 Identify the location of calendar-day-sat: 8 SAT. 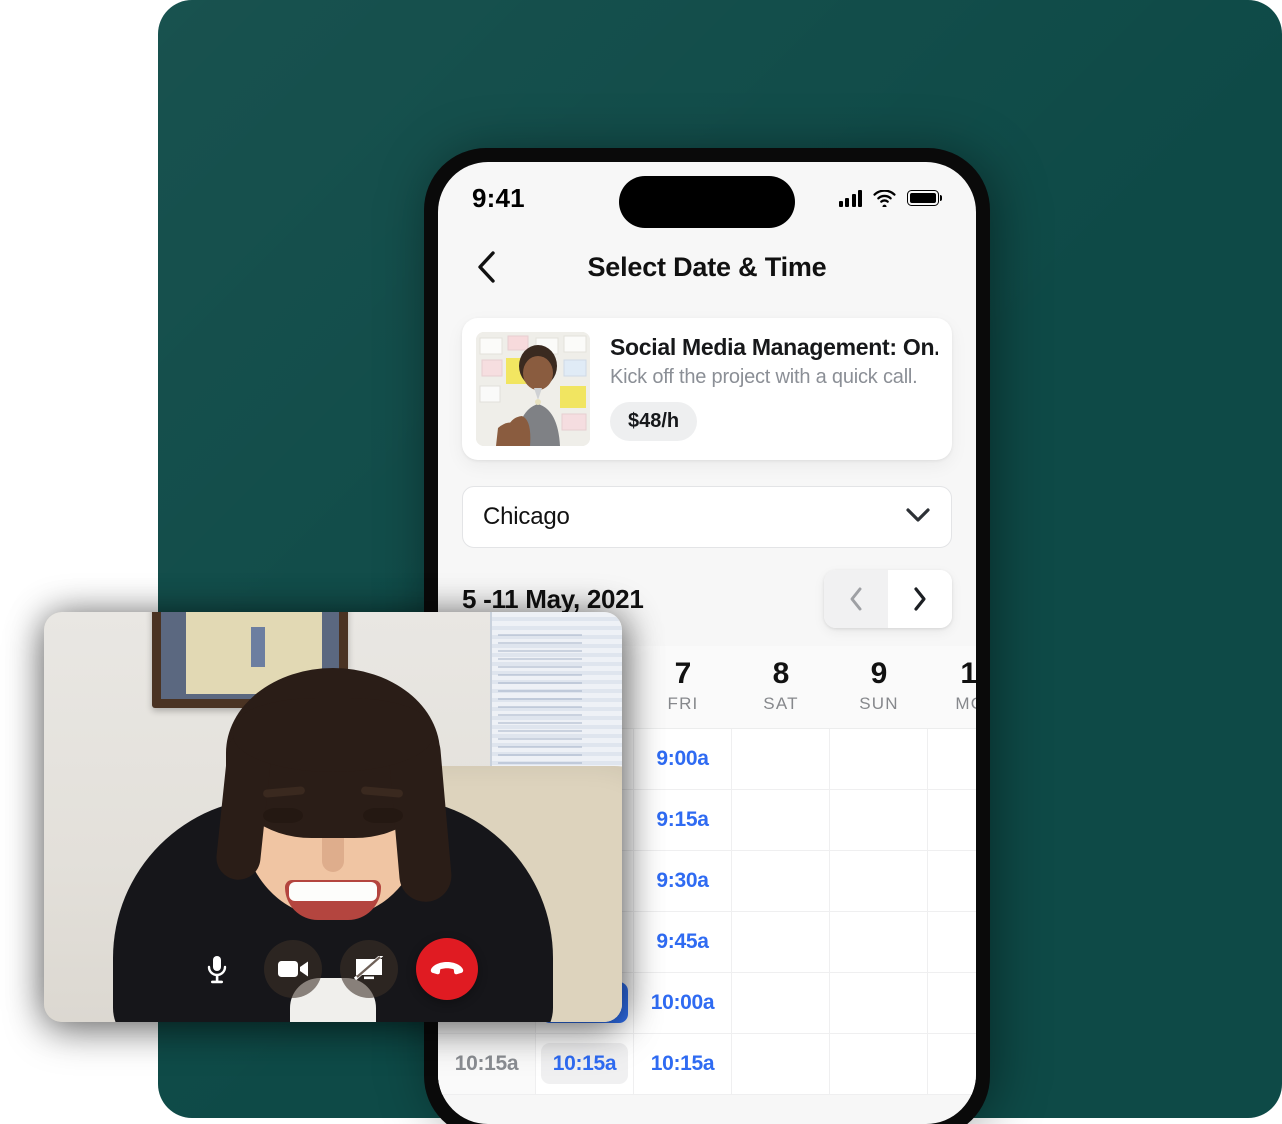
(781, 687).